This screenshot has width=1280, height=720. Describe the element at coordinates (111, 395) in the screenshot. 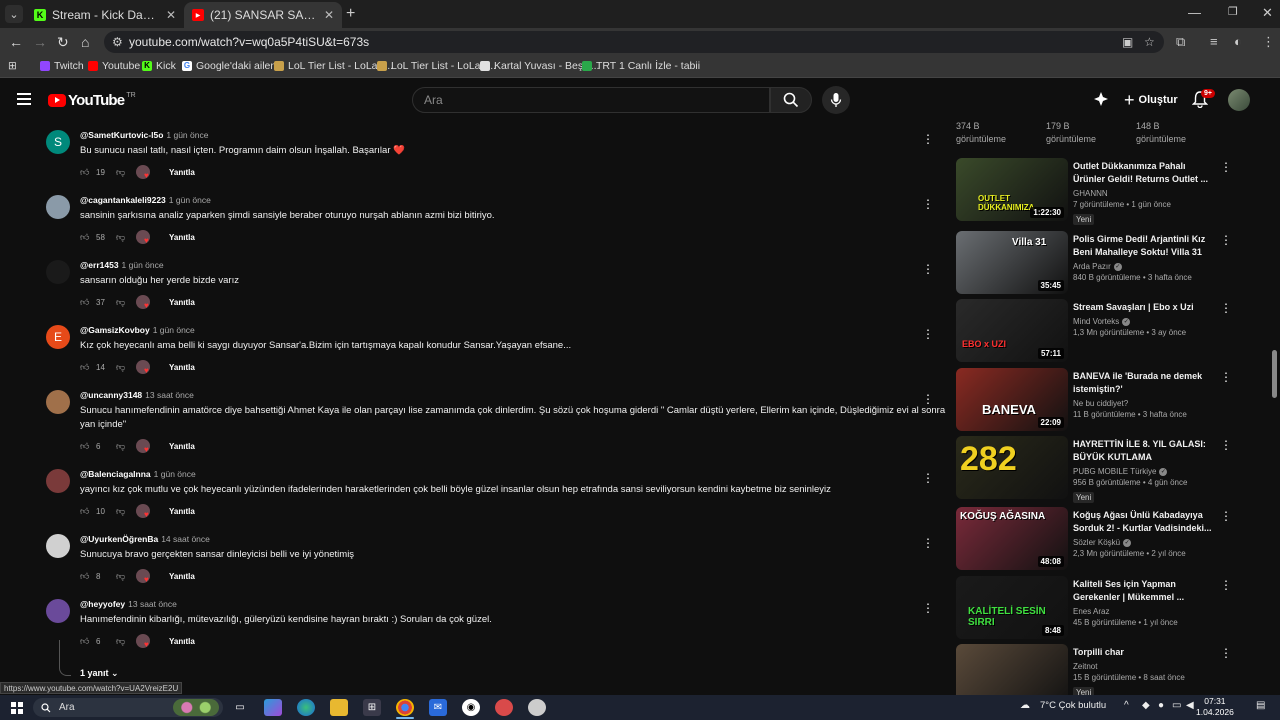

I see `commenter-handle: @uncanny3148` at that location.